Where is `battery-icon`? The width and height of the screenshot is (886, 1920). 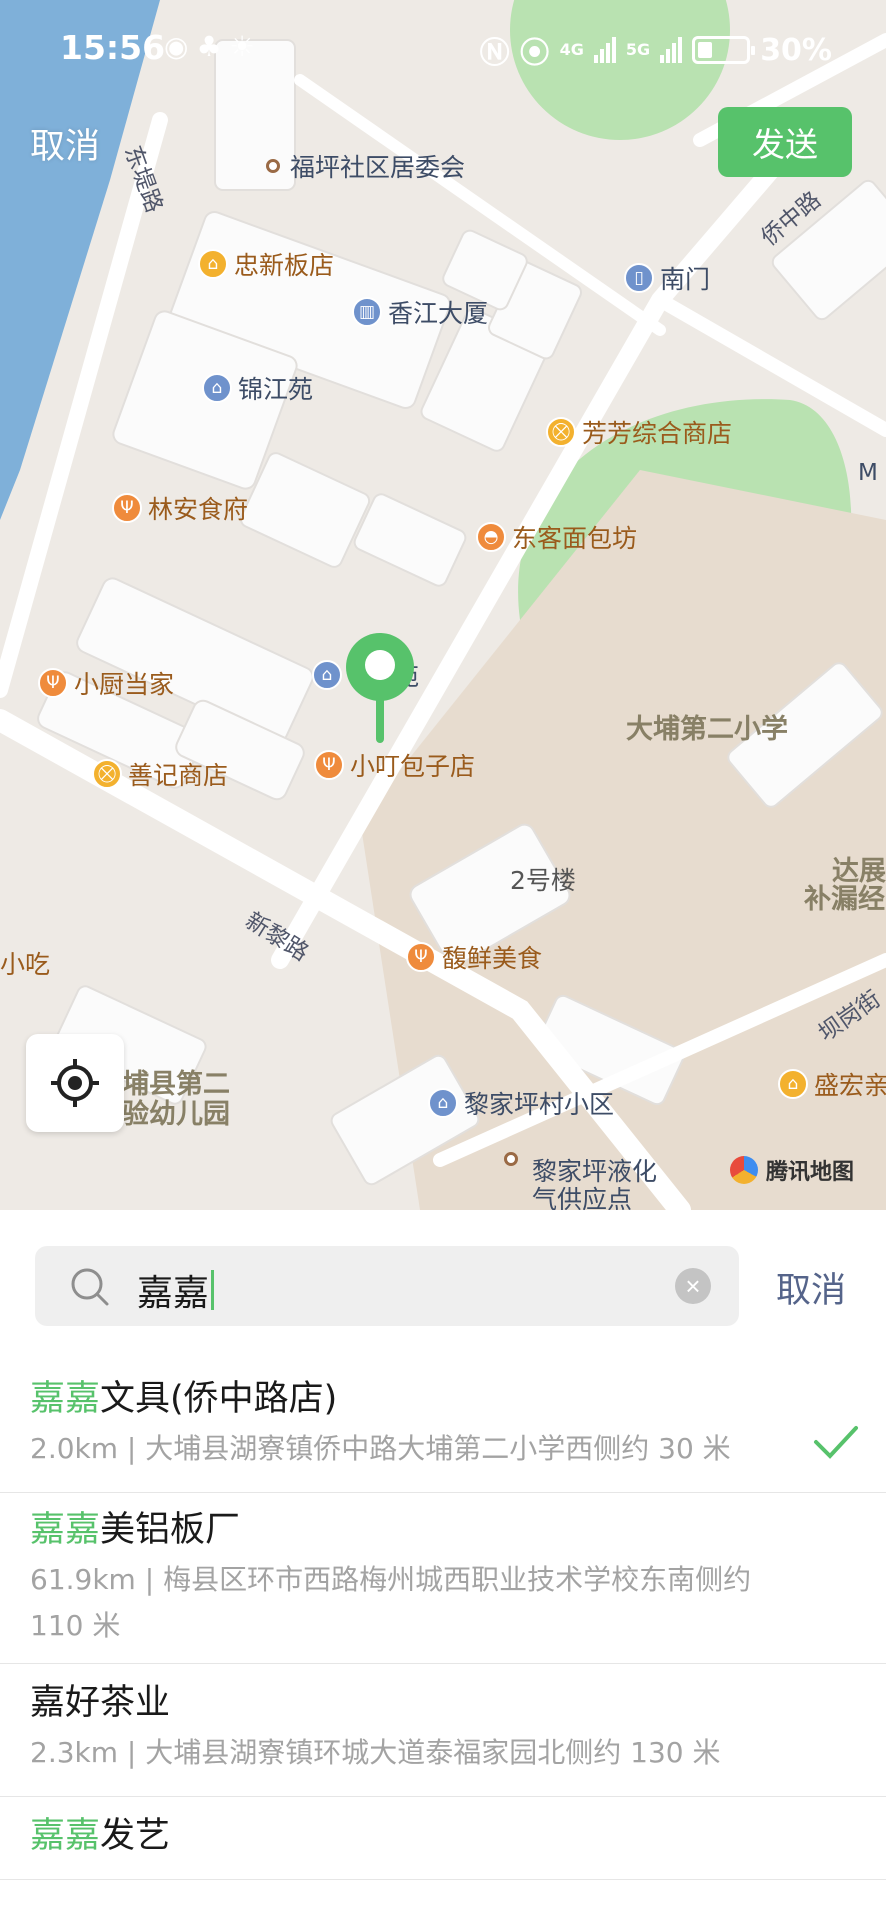
battery-icon is located at coordinates (724, 50).